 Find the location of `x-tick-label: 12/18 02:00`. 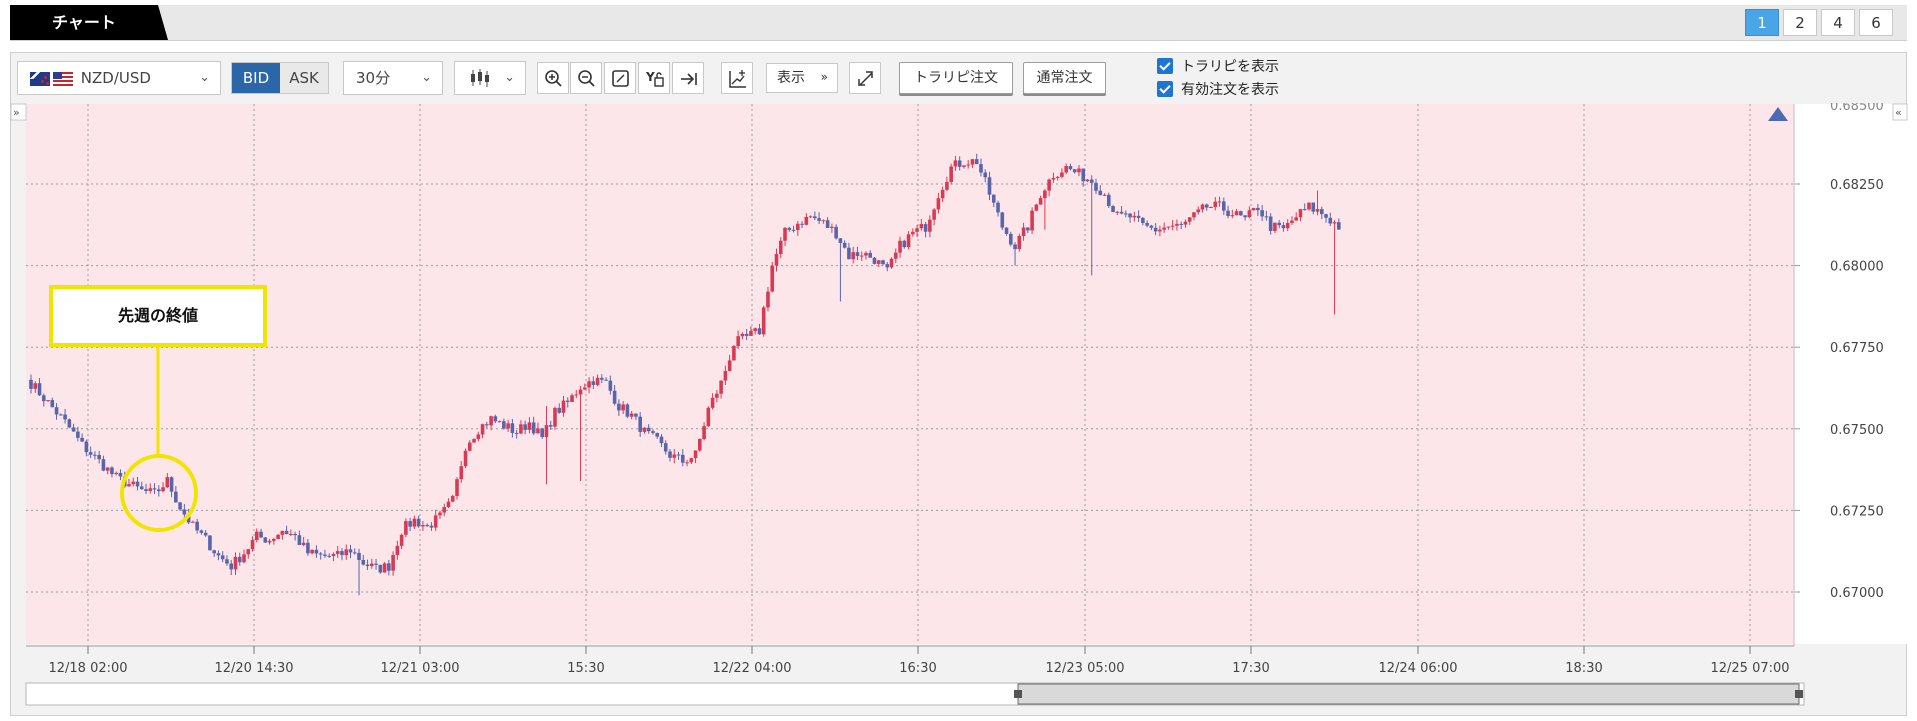

x-tick-label: 12/18 02:00 is located at coordinates (87, 668).